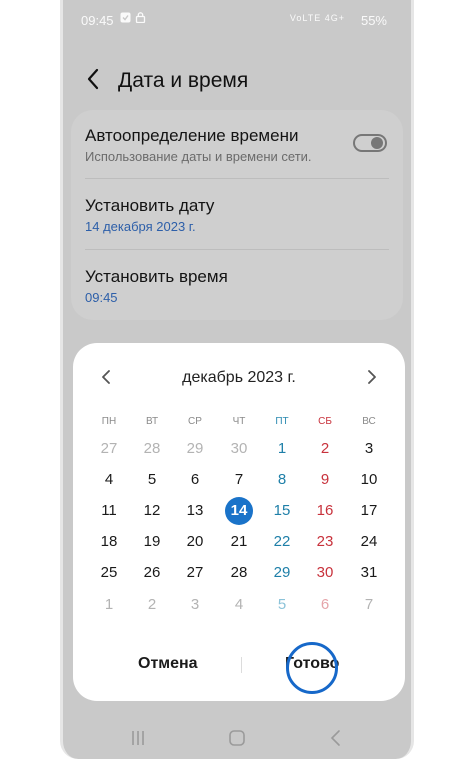  I want to click on set-date-value: 14 декабря 2023 г., so click(140, 226).